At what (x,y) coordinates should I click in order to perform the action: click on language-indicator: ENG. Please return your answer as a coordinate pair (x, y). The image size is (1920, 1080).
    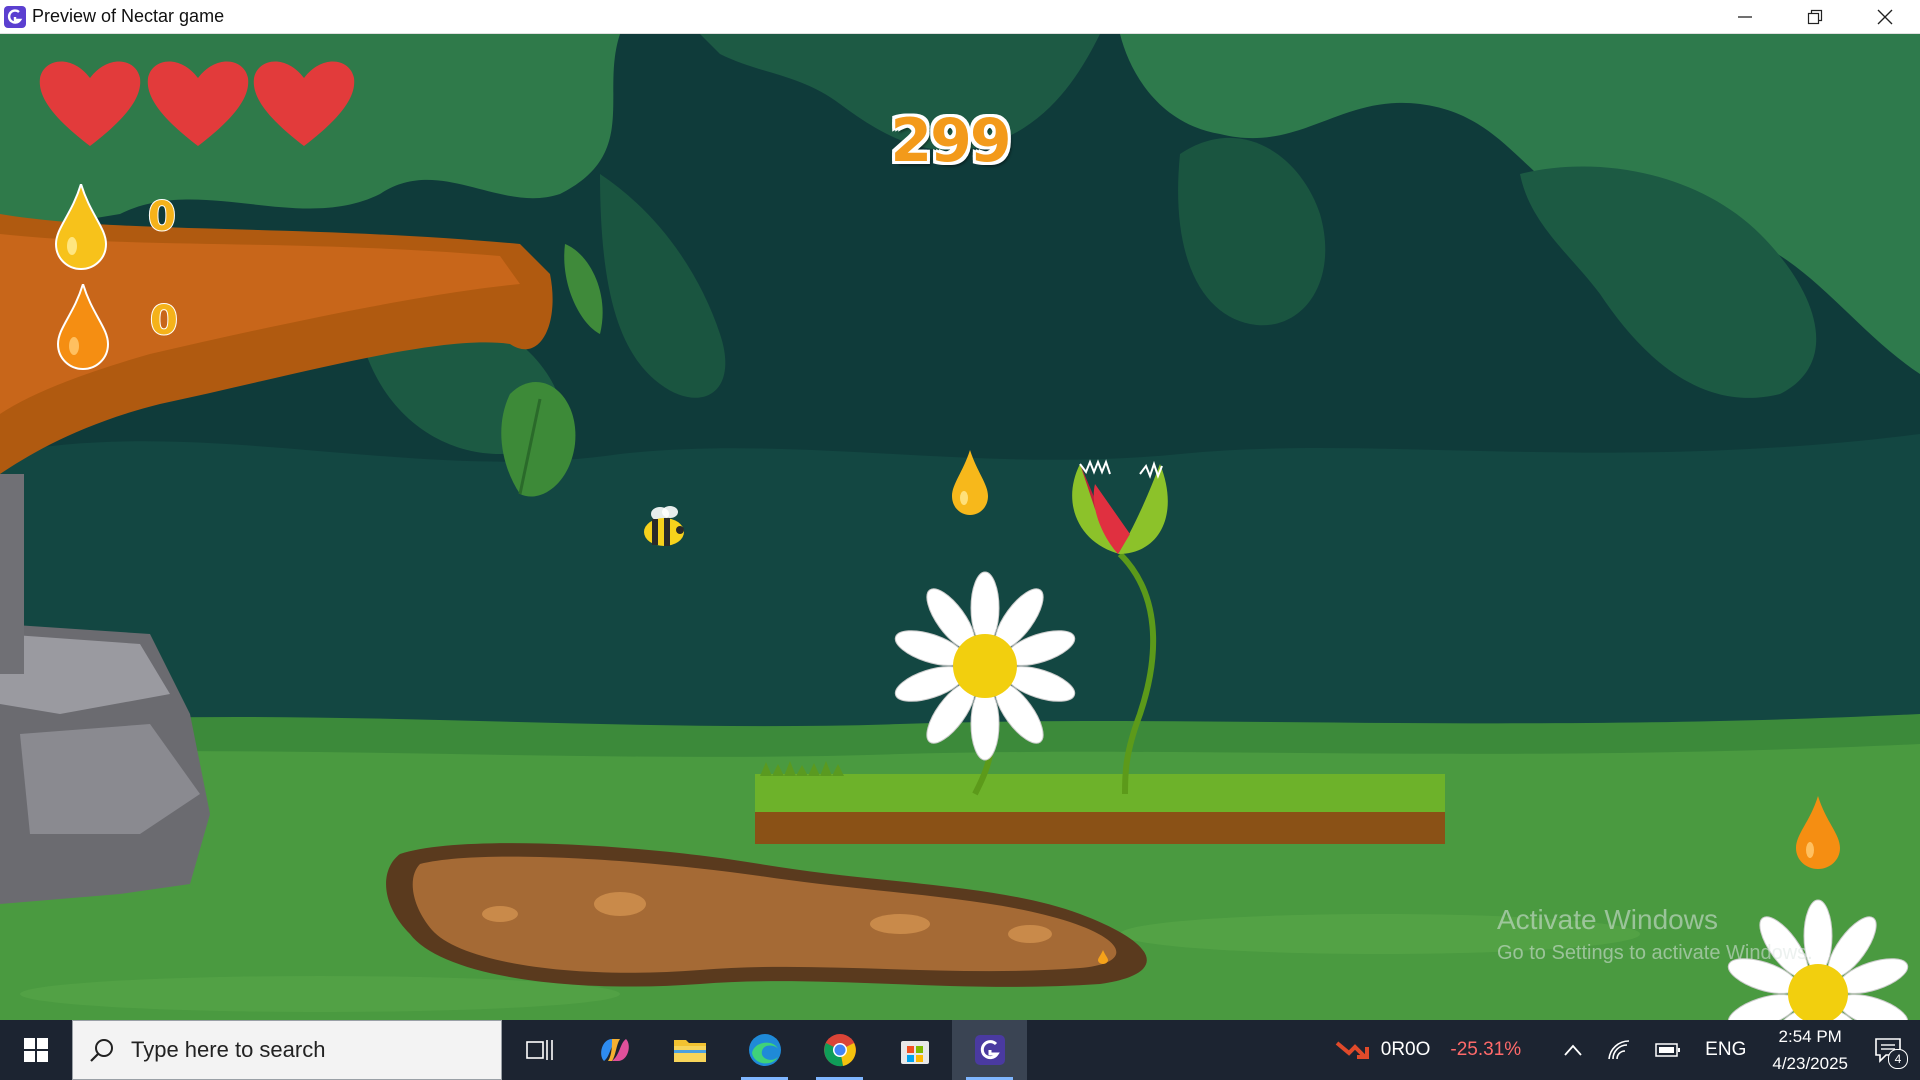
    Looking at the image, I should click on (1725, 1050).